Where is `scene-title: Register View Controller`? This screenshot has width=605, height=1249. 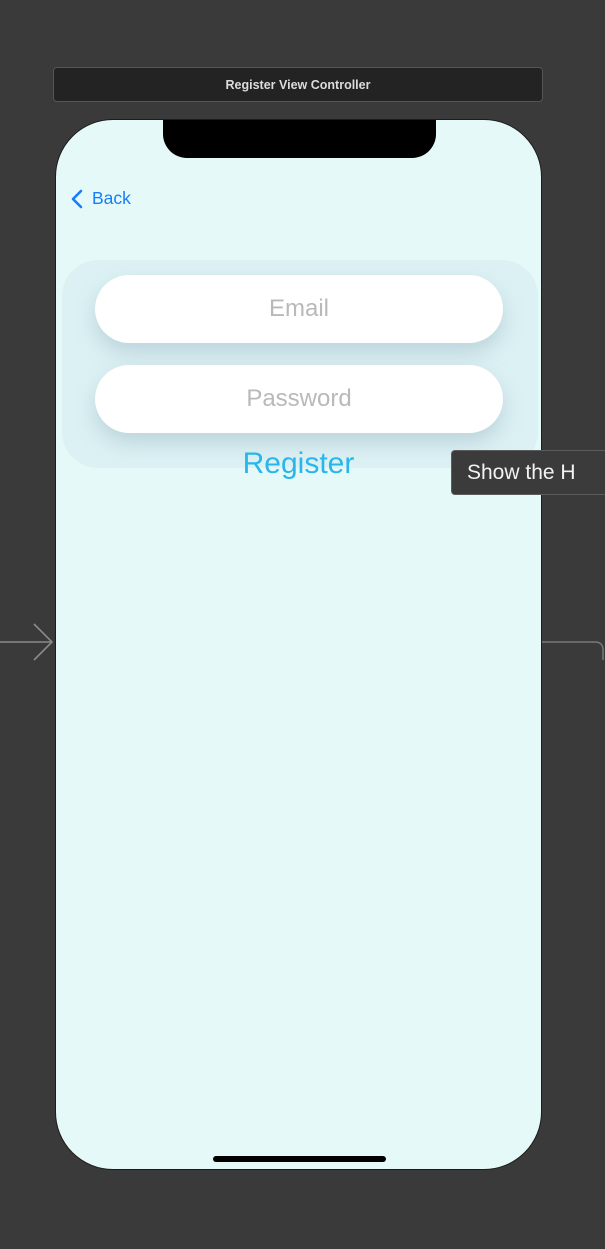
scene-title: Register View Controller is located at coordinates (298, 84).